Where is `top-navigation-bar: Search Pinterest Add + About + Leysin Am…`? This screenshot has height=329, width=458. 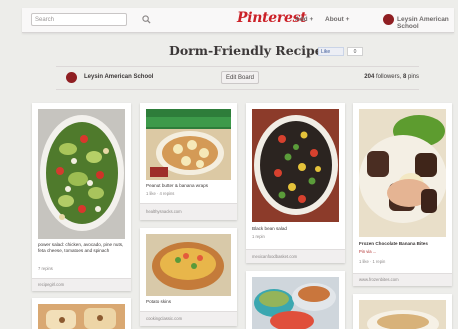
top-navigation-bar: Search Pinterest Add + About + Leysin Am… is located at coordinates (238, 20).